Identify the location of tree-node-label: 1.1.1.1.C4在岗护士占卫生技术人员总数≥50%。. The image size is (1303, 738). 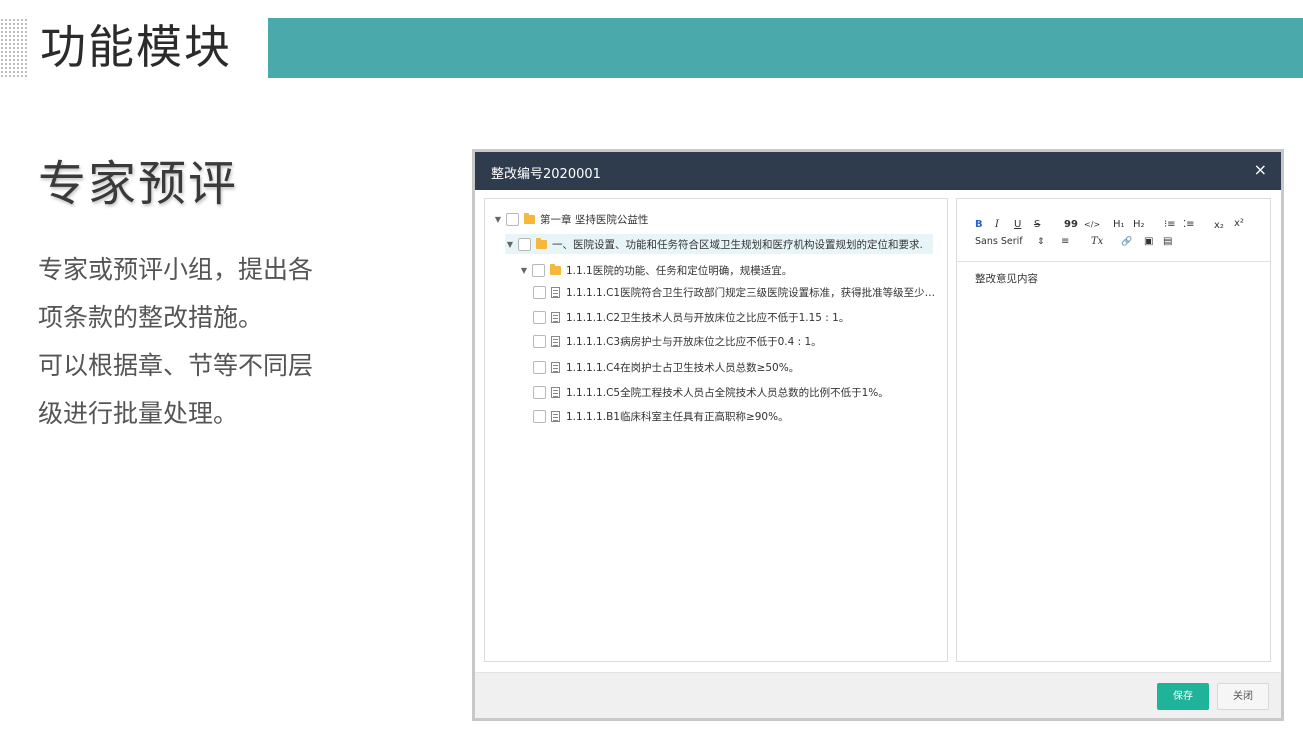
(683, 367).